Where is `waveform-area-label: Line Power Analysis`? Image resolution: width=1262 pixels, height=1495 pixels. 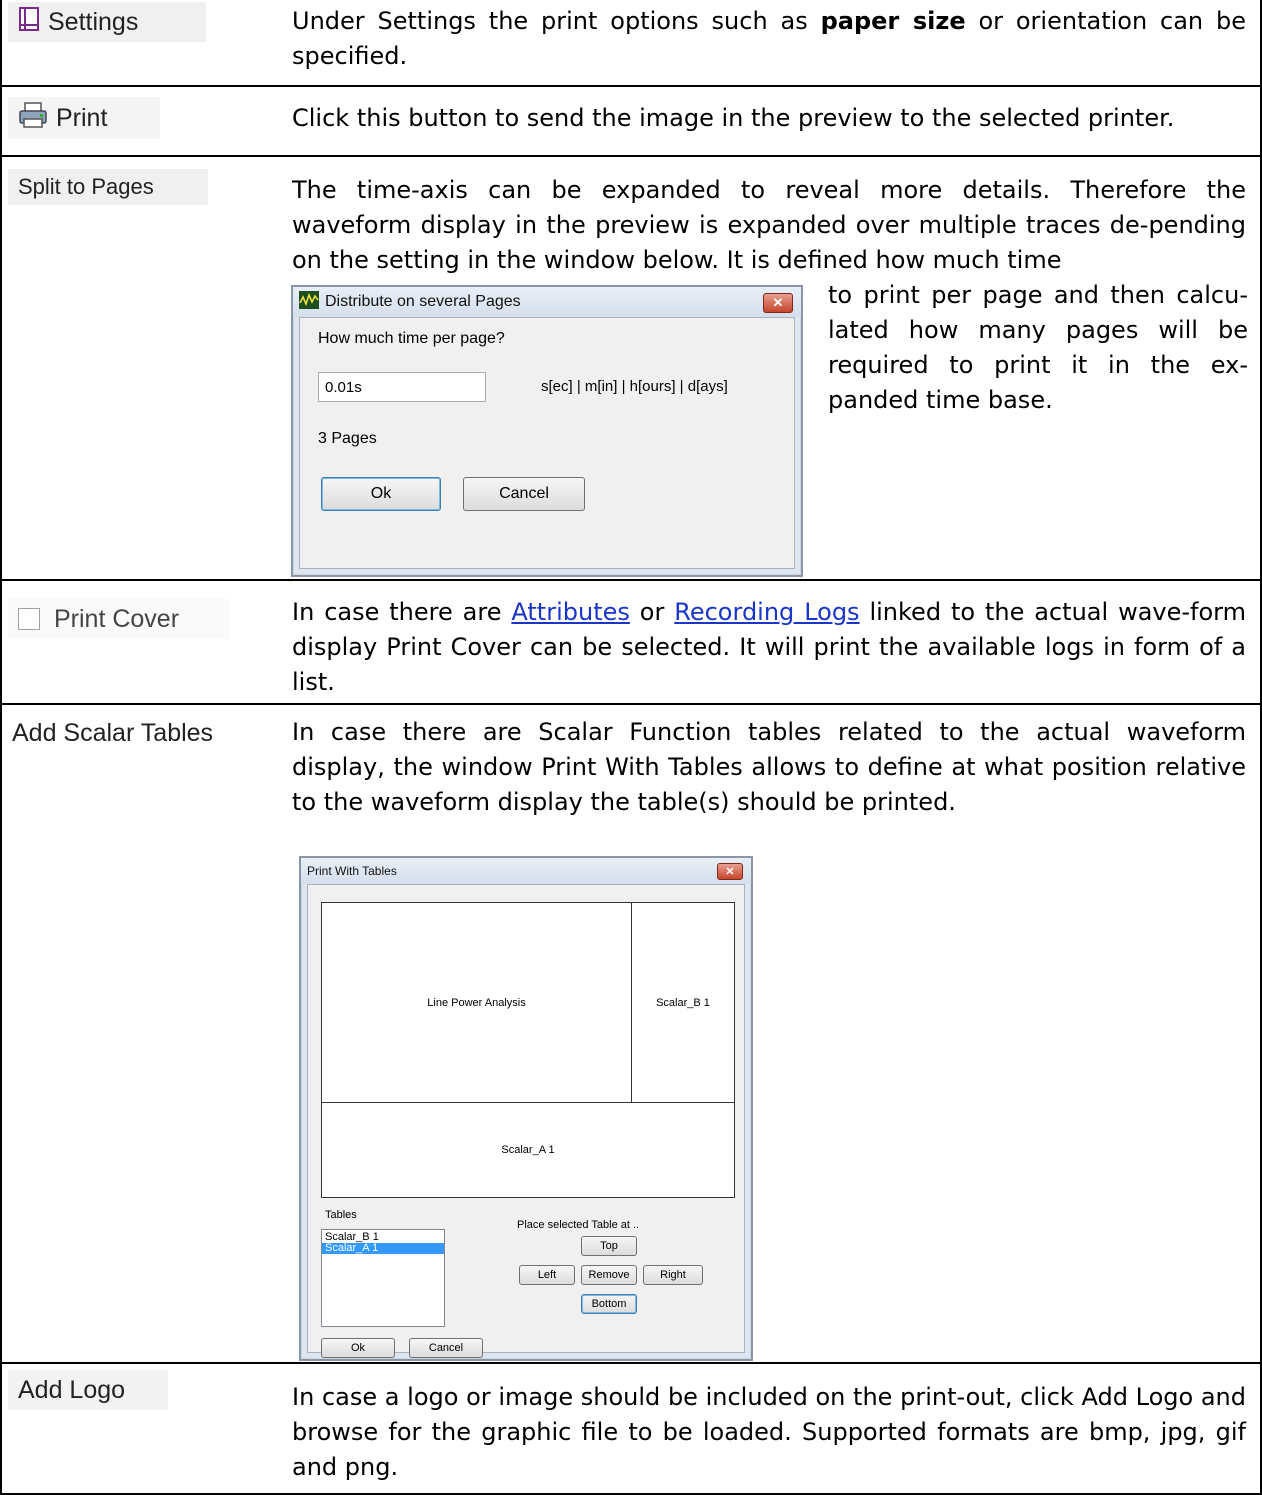
waveform-area-label: Line Power Analysis is located at coordinates (476, 1002).